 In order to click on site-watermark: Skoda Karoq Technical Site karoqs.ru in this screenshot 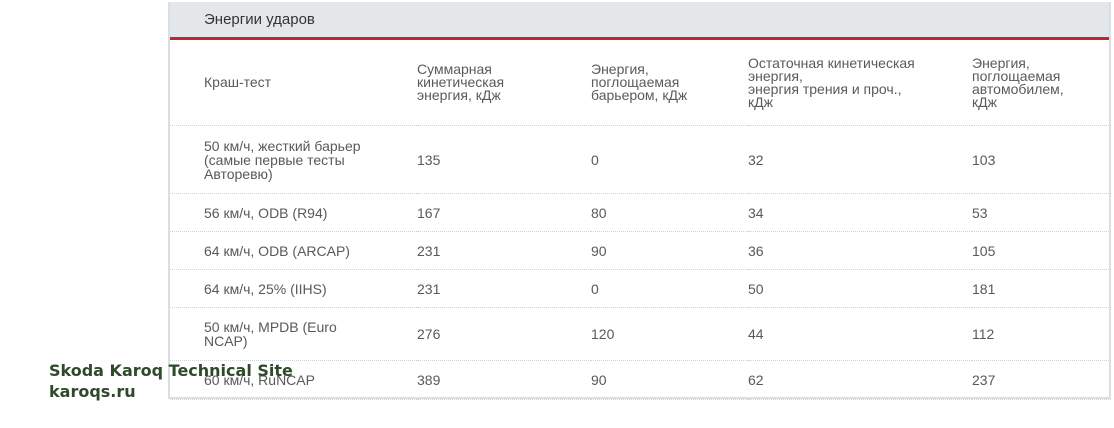, I will do `click(171, 381)`.